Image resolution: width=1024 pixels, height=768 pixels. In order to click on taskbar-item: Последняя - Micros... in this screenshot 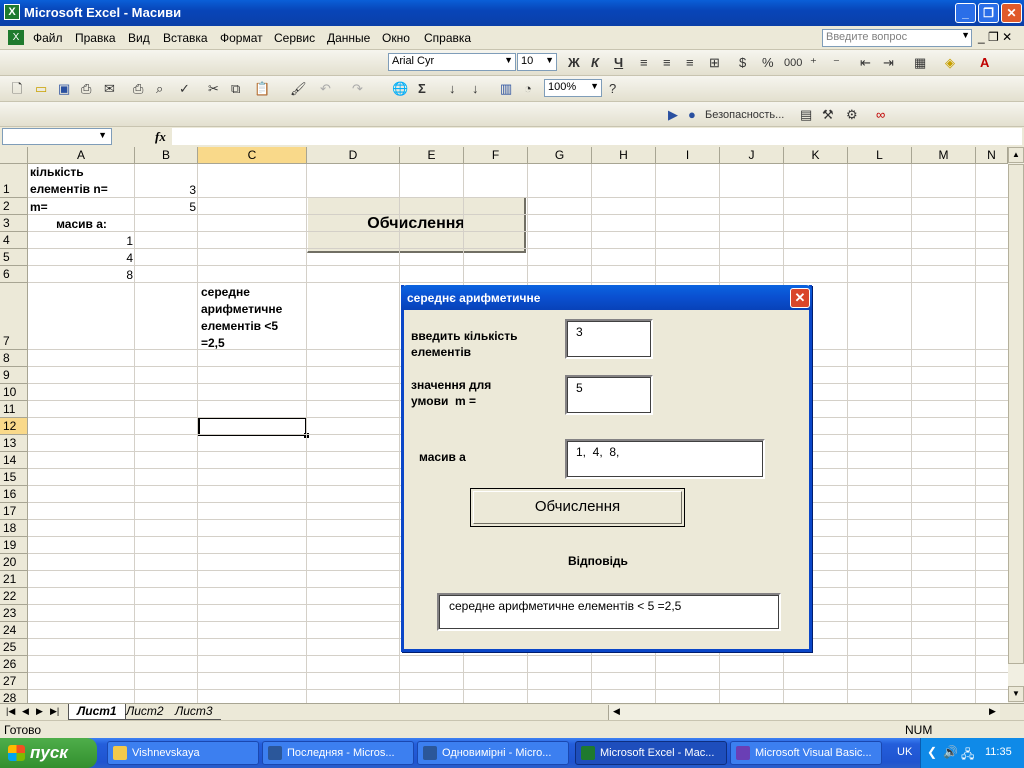, I will do `click(338, 753)`.